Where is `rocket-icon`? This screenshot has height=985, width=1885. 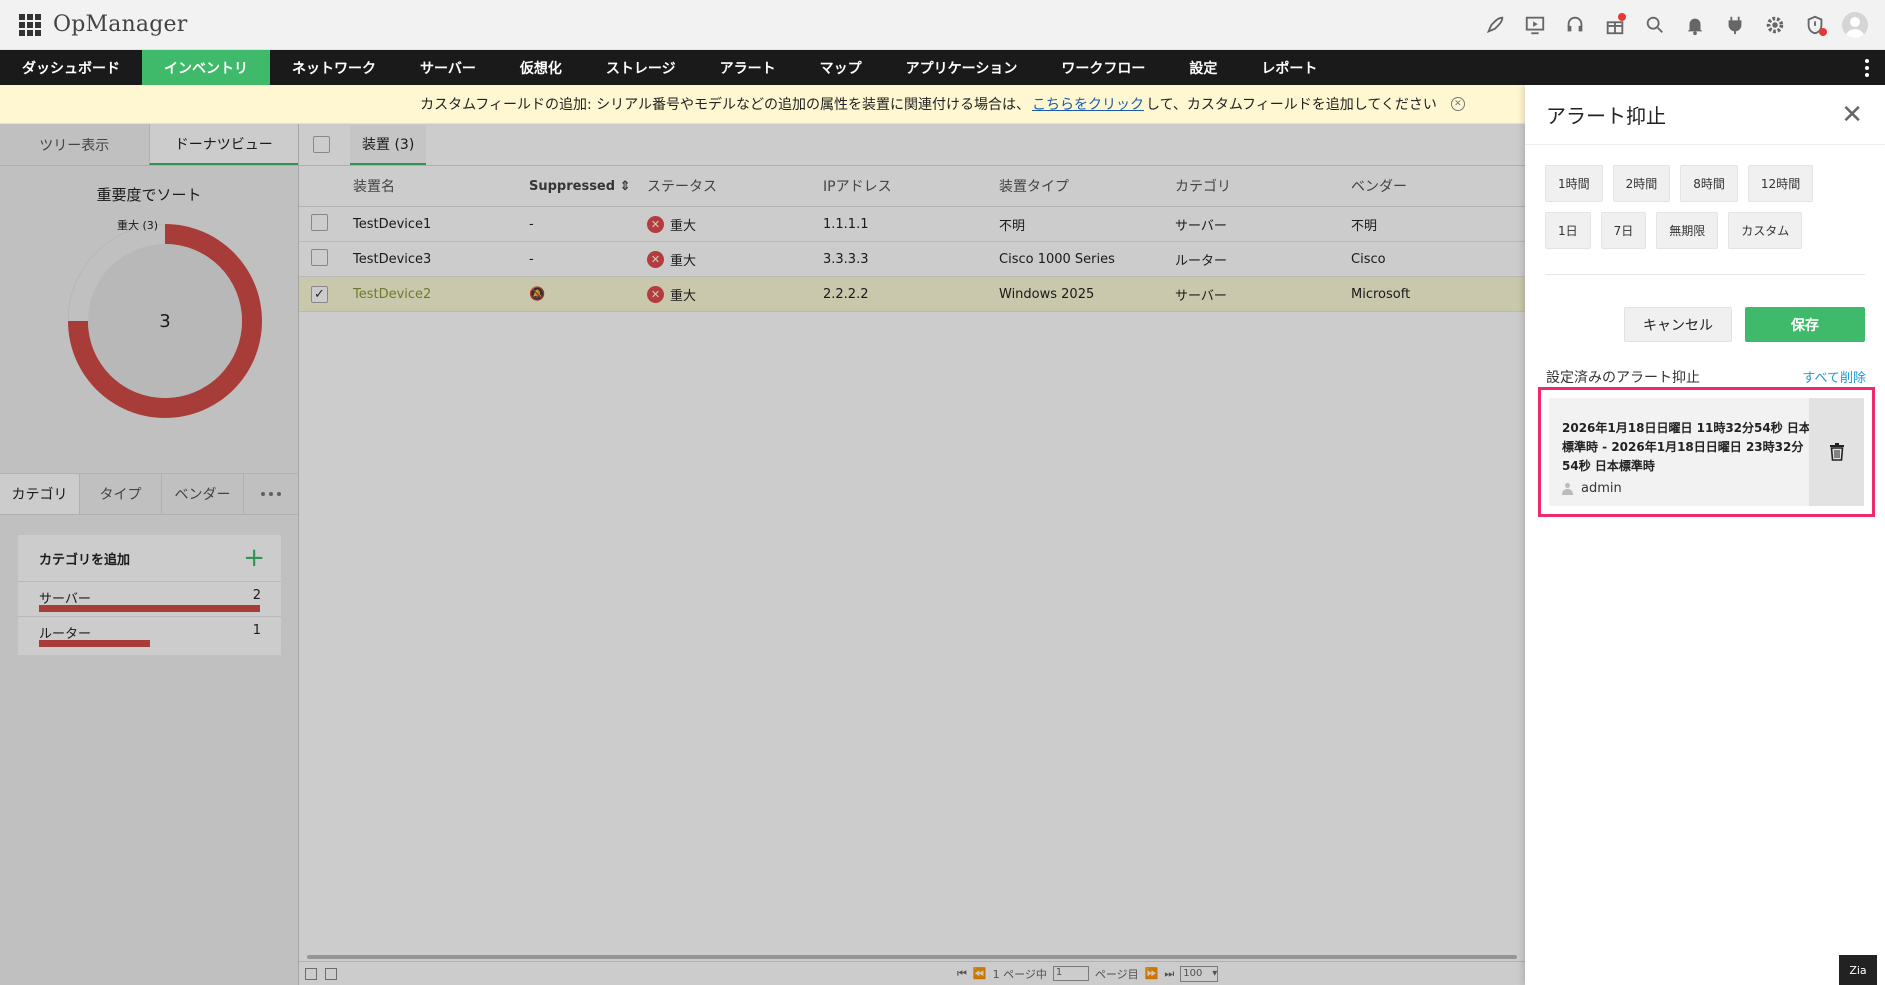 rocket-icon is located at coordinates (1495, 25).